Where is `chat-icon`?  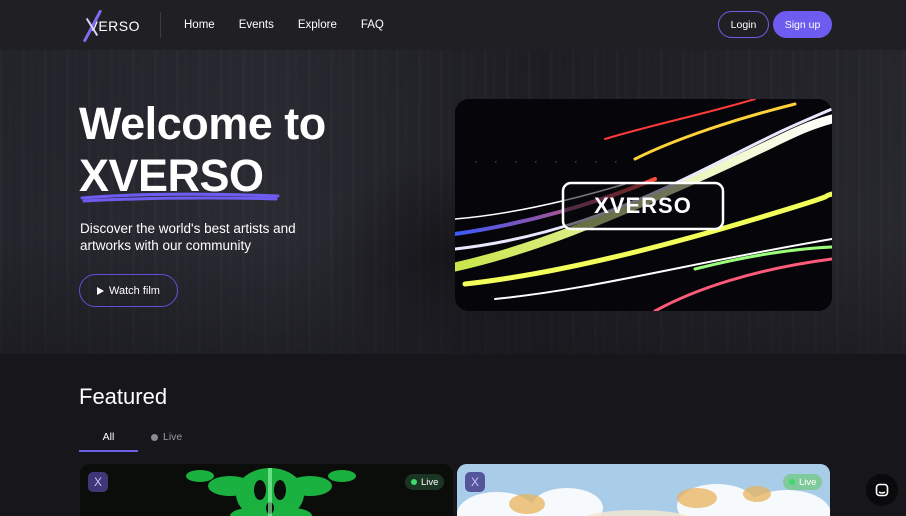
chat-icon is located at coordinates (882, 490).